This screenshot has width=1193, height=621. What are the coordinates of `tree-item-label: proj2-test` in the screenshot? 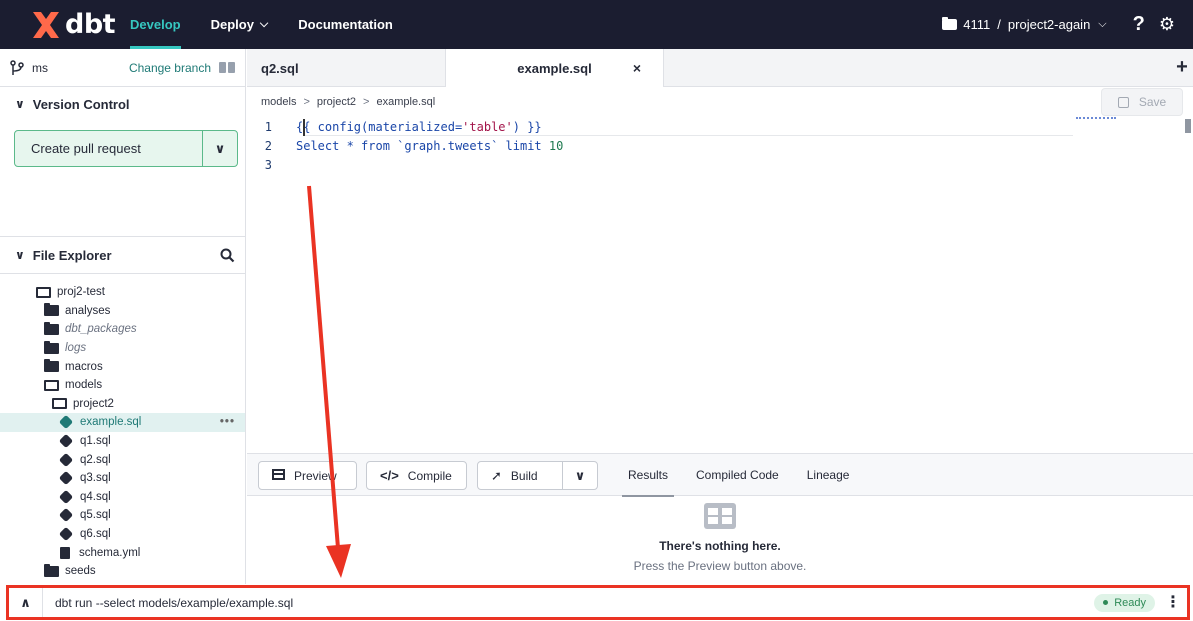 It's located at (81, 292).